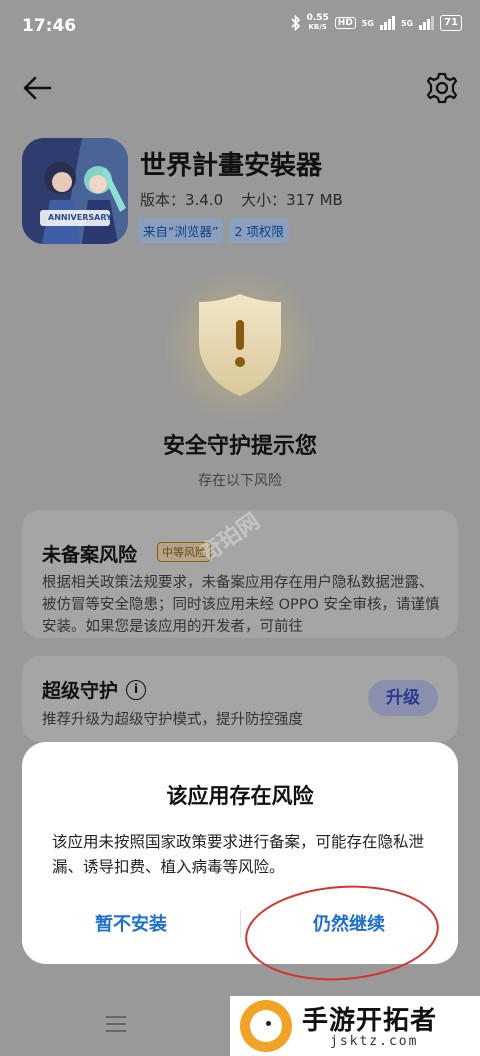 This screenshot has height=1056, width=480. What do you see at coordinates (90, 555) in the screenshot?
I see `risk-title: 未备案风险` at bounding box center [90, 555].